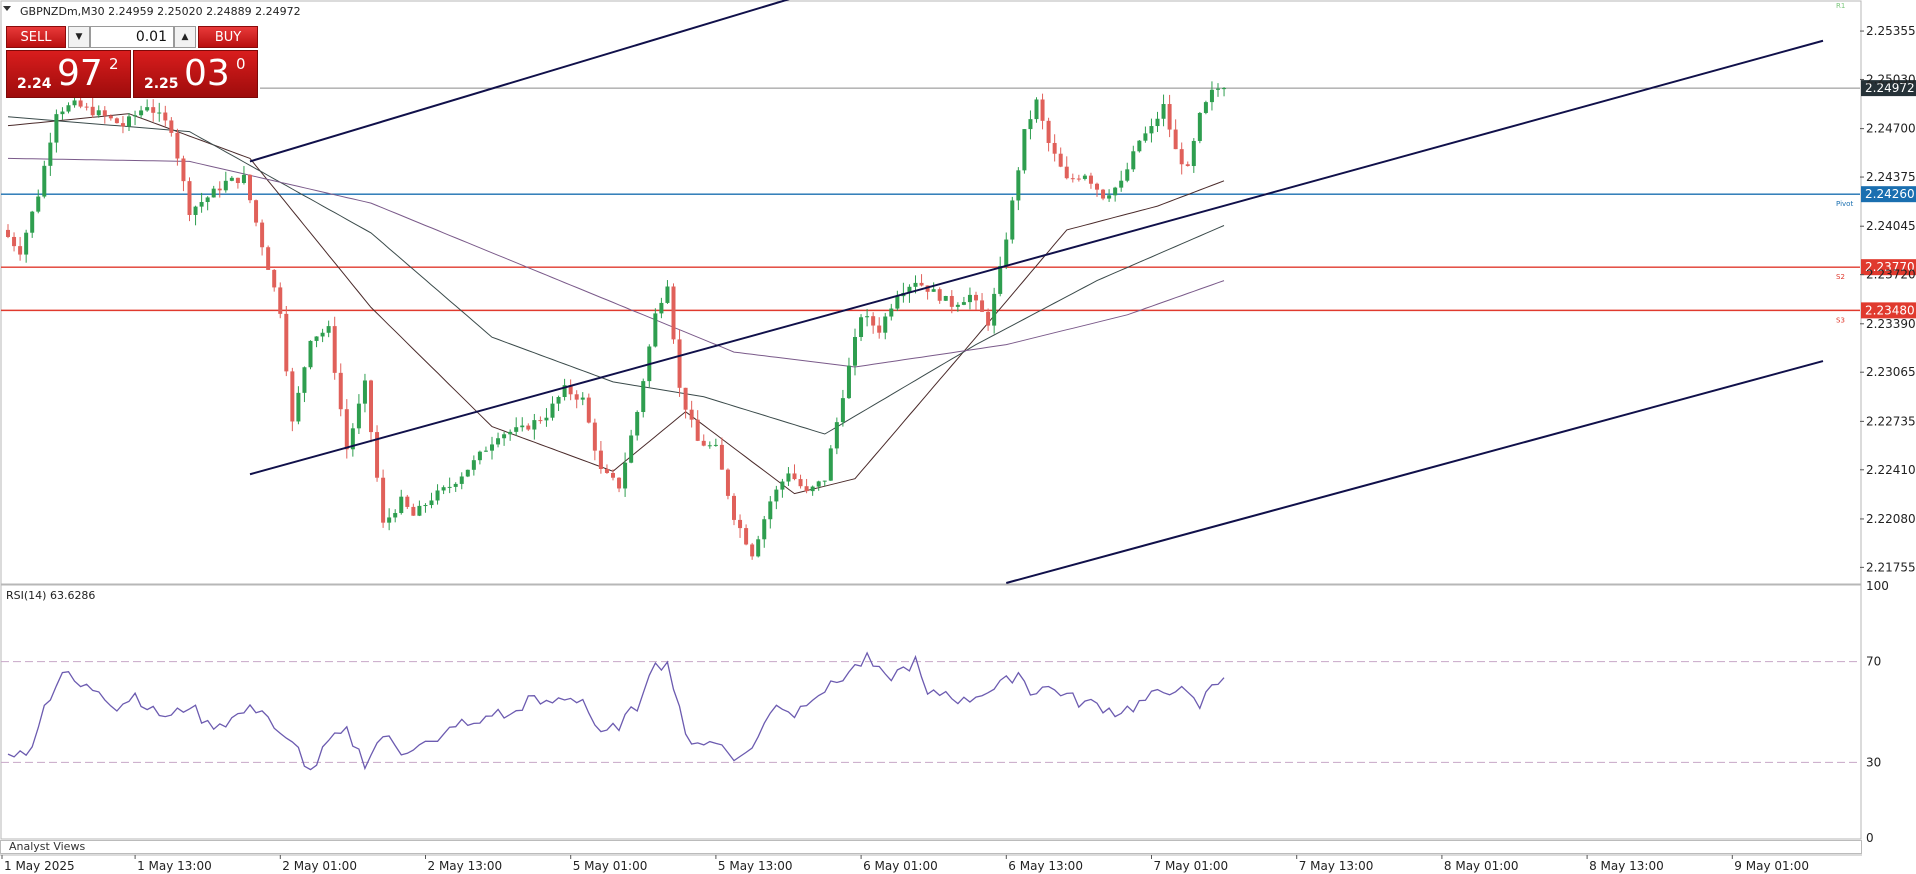 The width and height of the screenshot is (1916, 874). Describe the element at coordinates (931, 847) in the screenshot. I see `analyst-views-tab: Analyst Views` at that location.